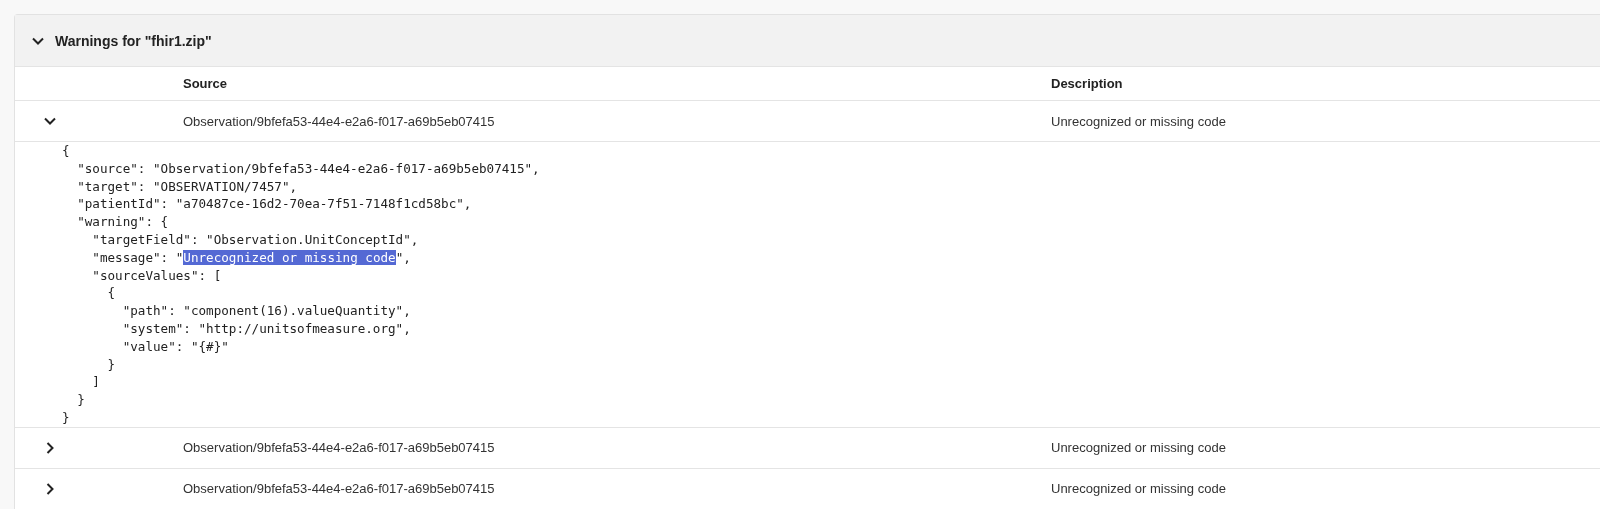  What do you see at coordinates (266, 328) in the screenshot?
I see `code-line: "system": "http://unitsofmeasure.org",` at bounding box center [266, 328].